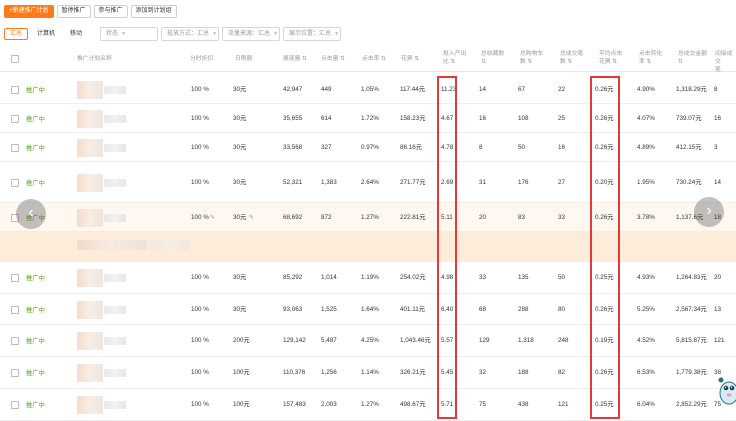 This screenshot has width=736, height=421. Describe the element at coordinates (329, 309) in the screenshot. I see `cell-clicks: 1,525` at that location.